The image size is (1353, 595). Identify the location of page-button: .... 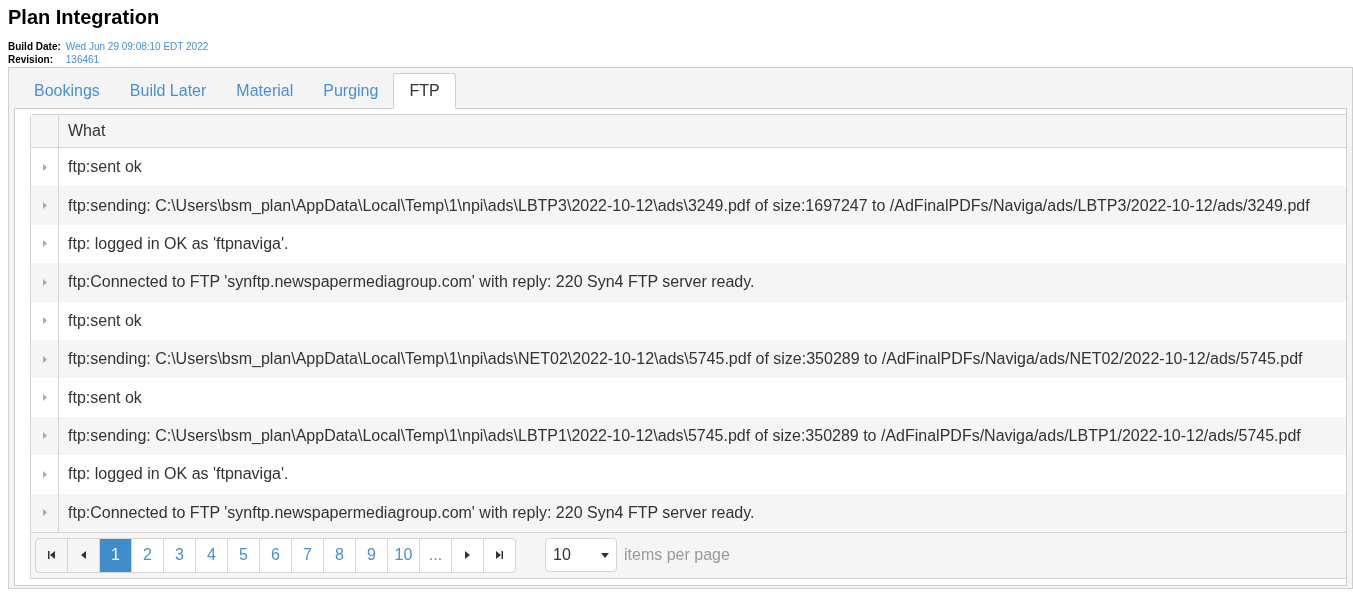
(435, 555).